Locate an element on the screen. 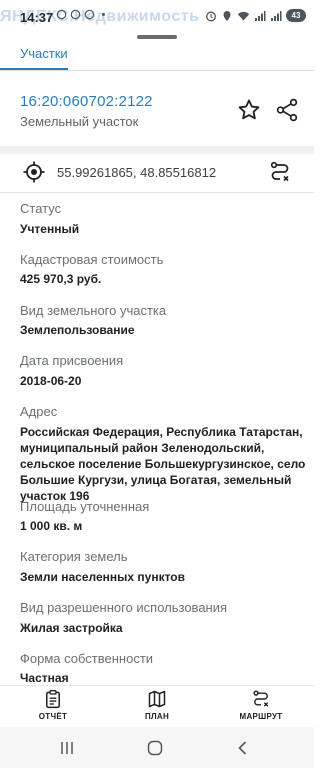  land-type-label: Вид земельного участка is located at coordinates (93, 310).